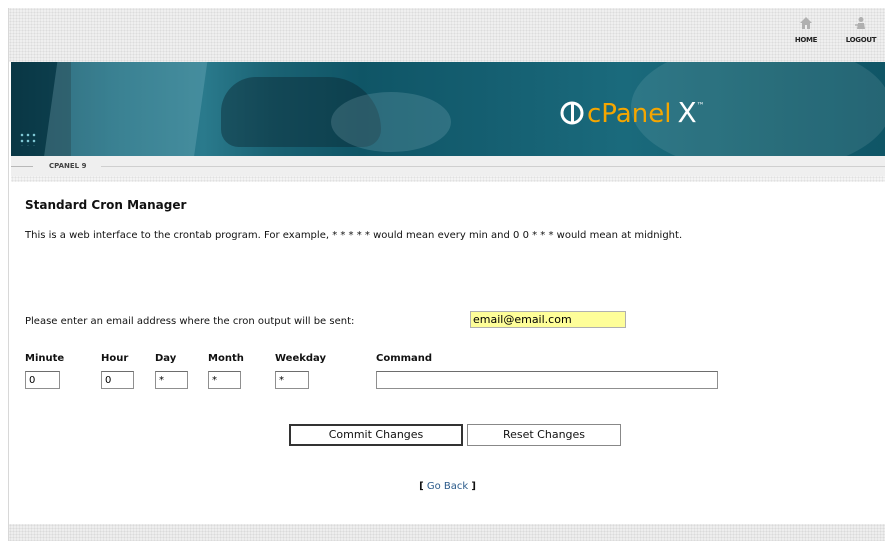  I want to click on day-header: Day, so click(166, 358).